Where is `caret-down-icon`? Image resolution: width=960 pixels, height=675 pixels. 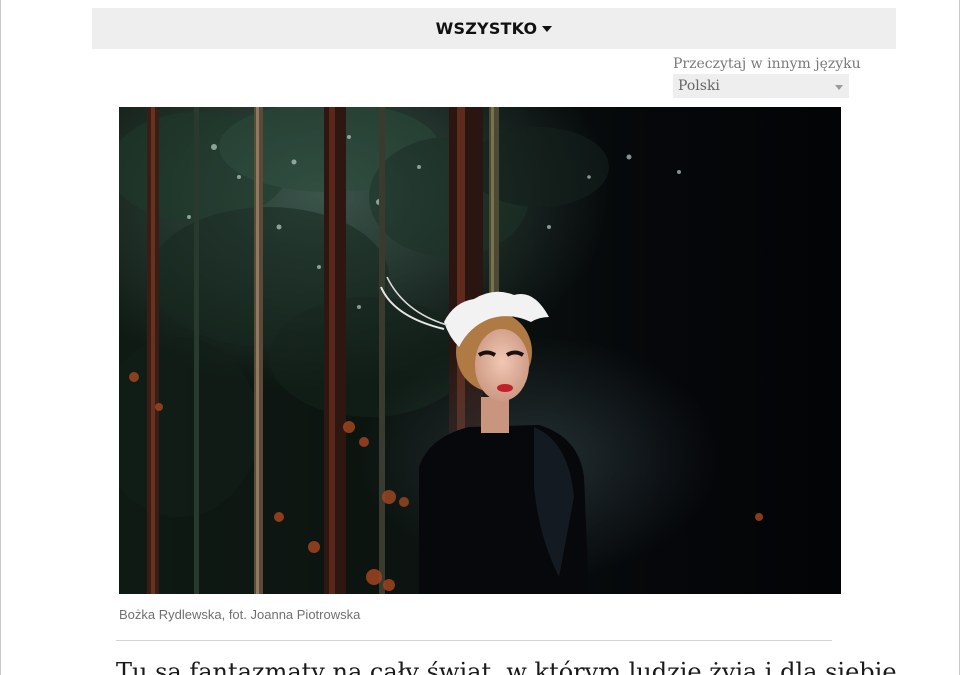
caret-down-icon is located at coordinates (547, 29).